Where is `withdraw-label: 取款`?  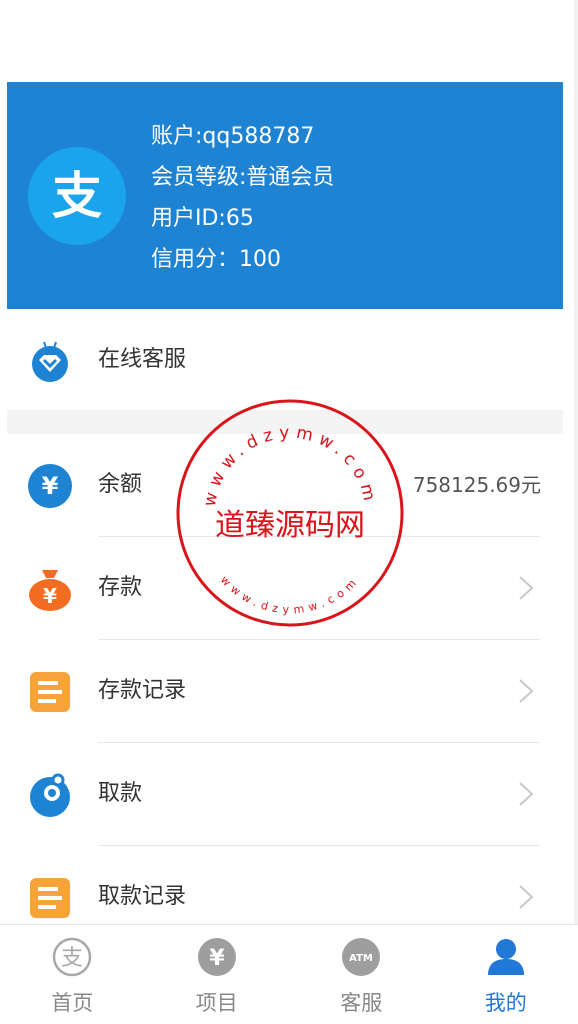 withdraw-label: 取款 is located at coordinates (120, 793).